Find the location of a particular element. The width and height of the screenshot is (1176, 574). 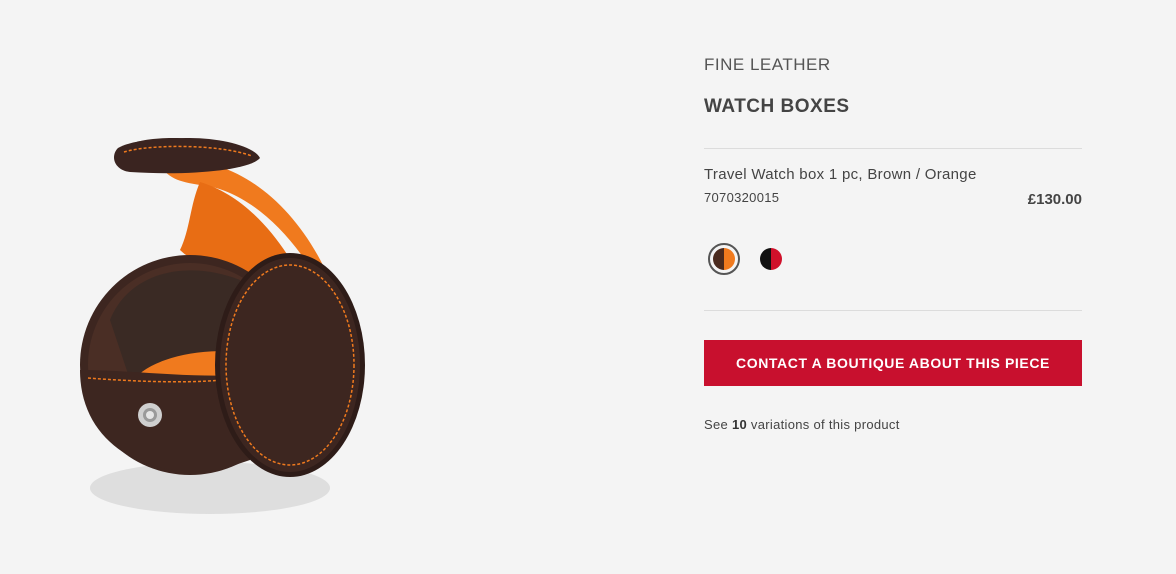

product-name: Travel Watch box 1 pc, Brown / Orange is located at coordinates (840, 174).